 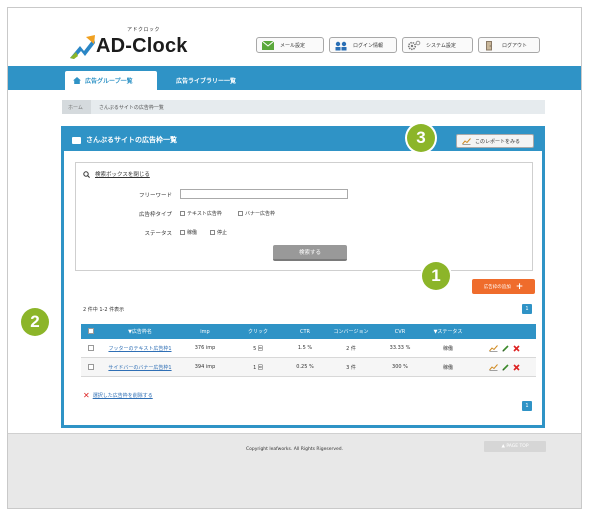 What do you see at coordinates (351, 348) in the screenshot?
I see `conversion-cell: 2 件` at bounding box center [351, 348].